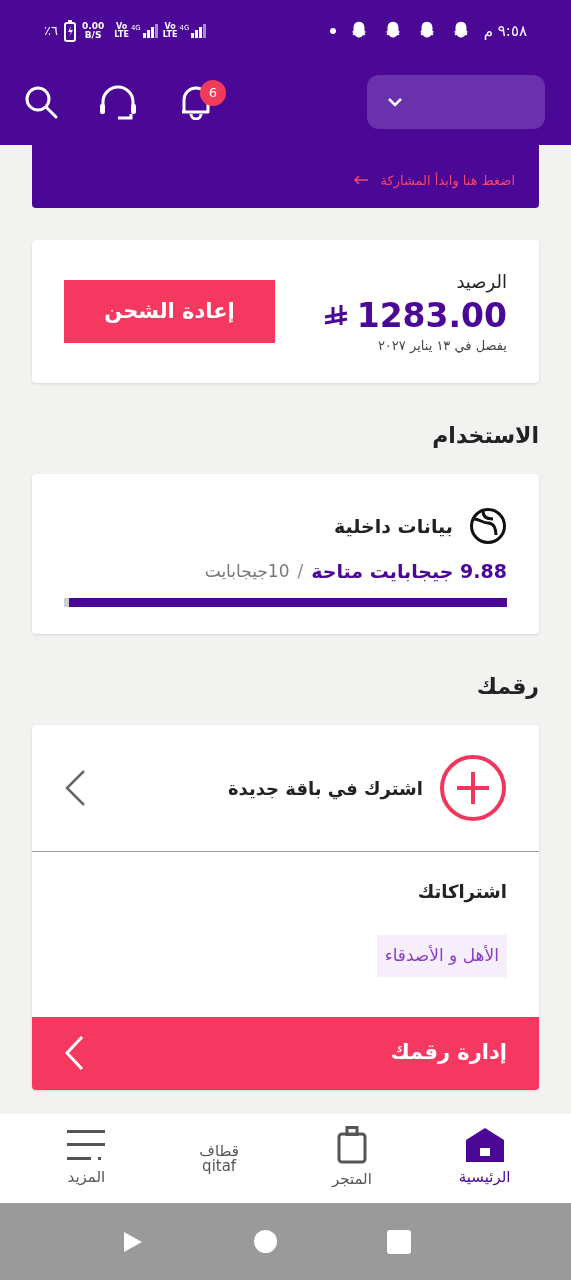 This screenshot has height=1280, width=571. I want to click on section-heading: رقمك, so click(507, 687).